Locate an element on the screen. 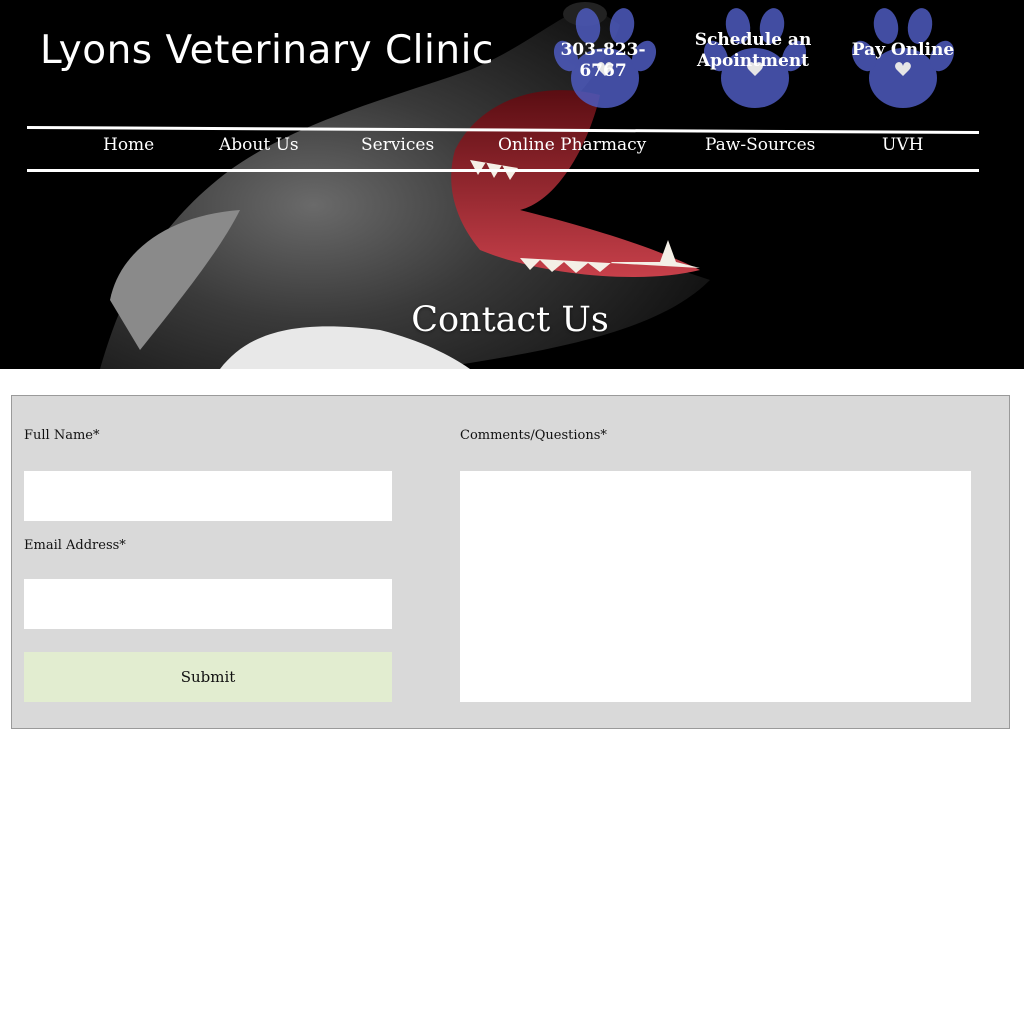  email-label: Email Address* is located at coordinates (75, 545).